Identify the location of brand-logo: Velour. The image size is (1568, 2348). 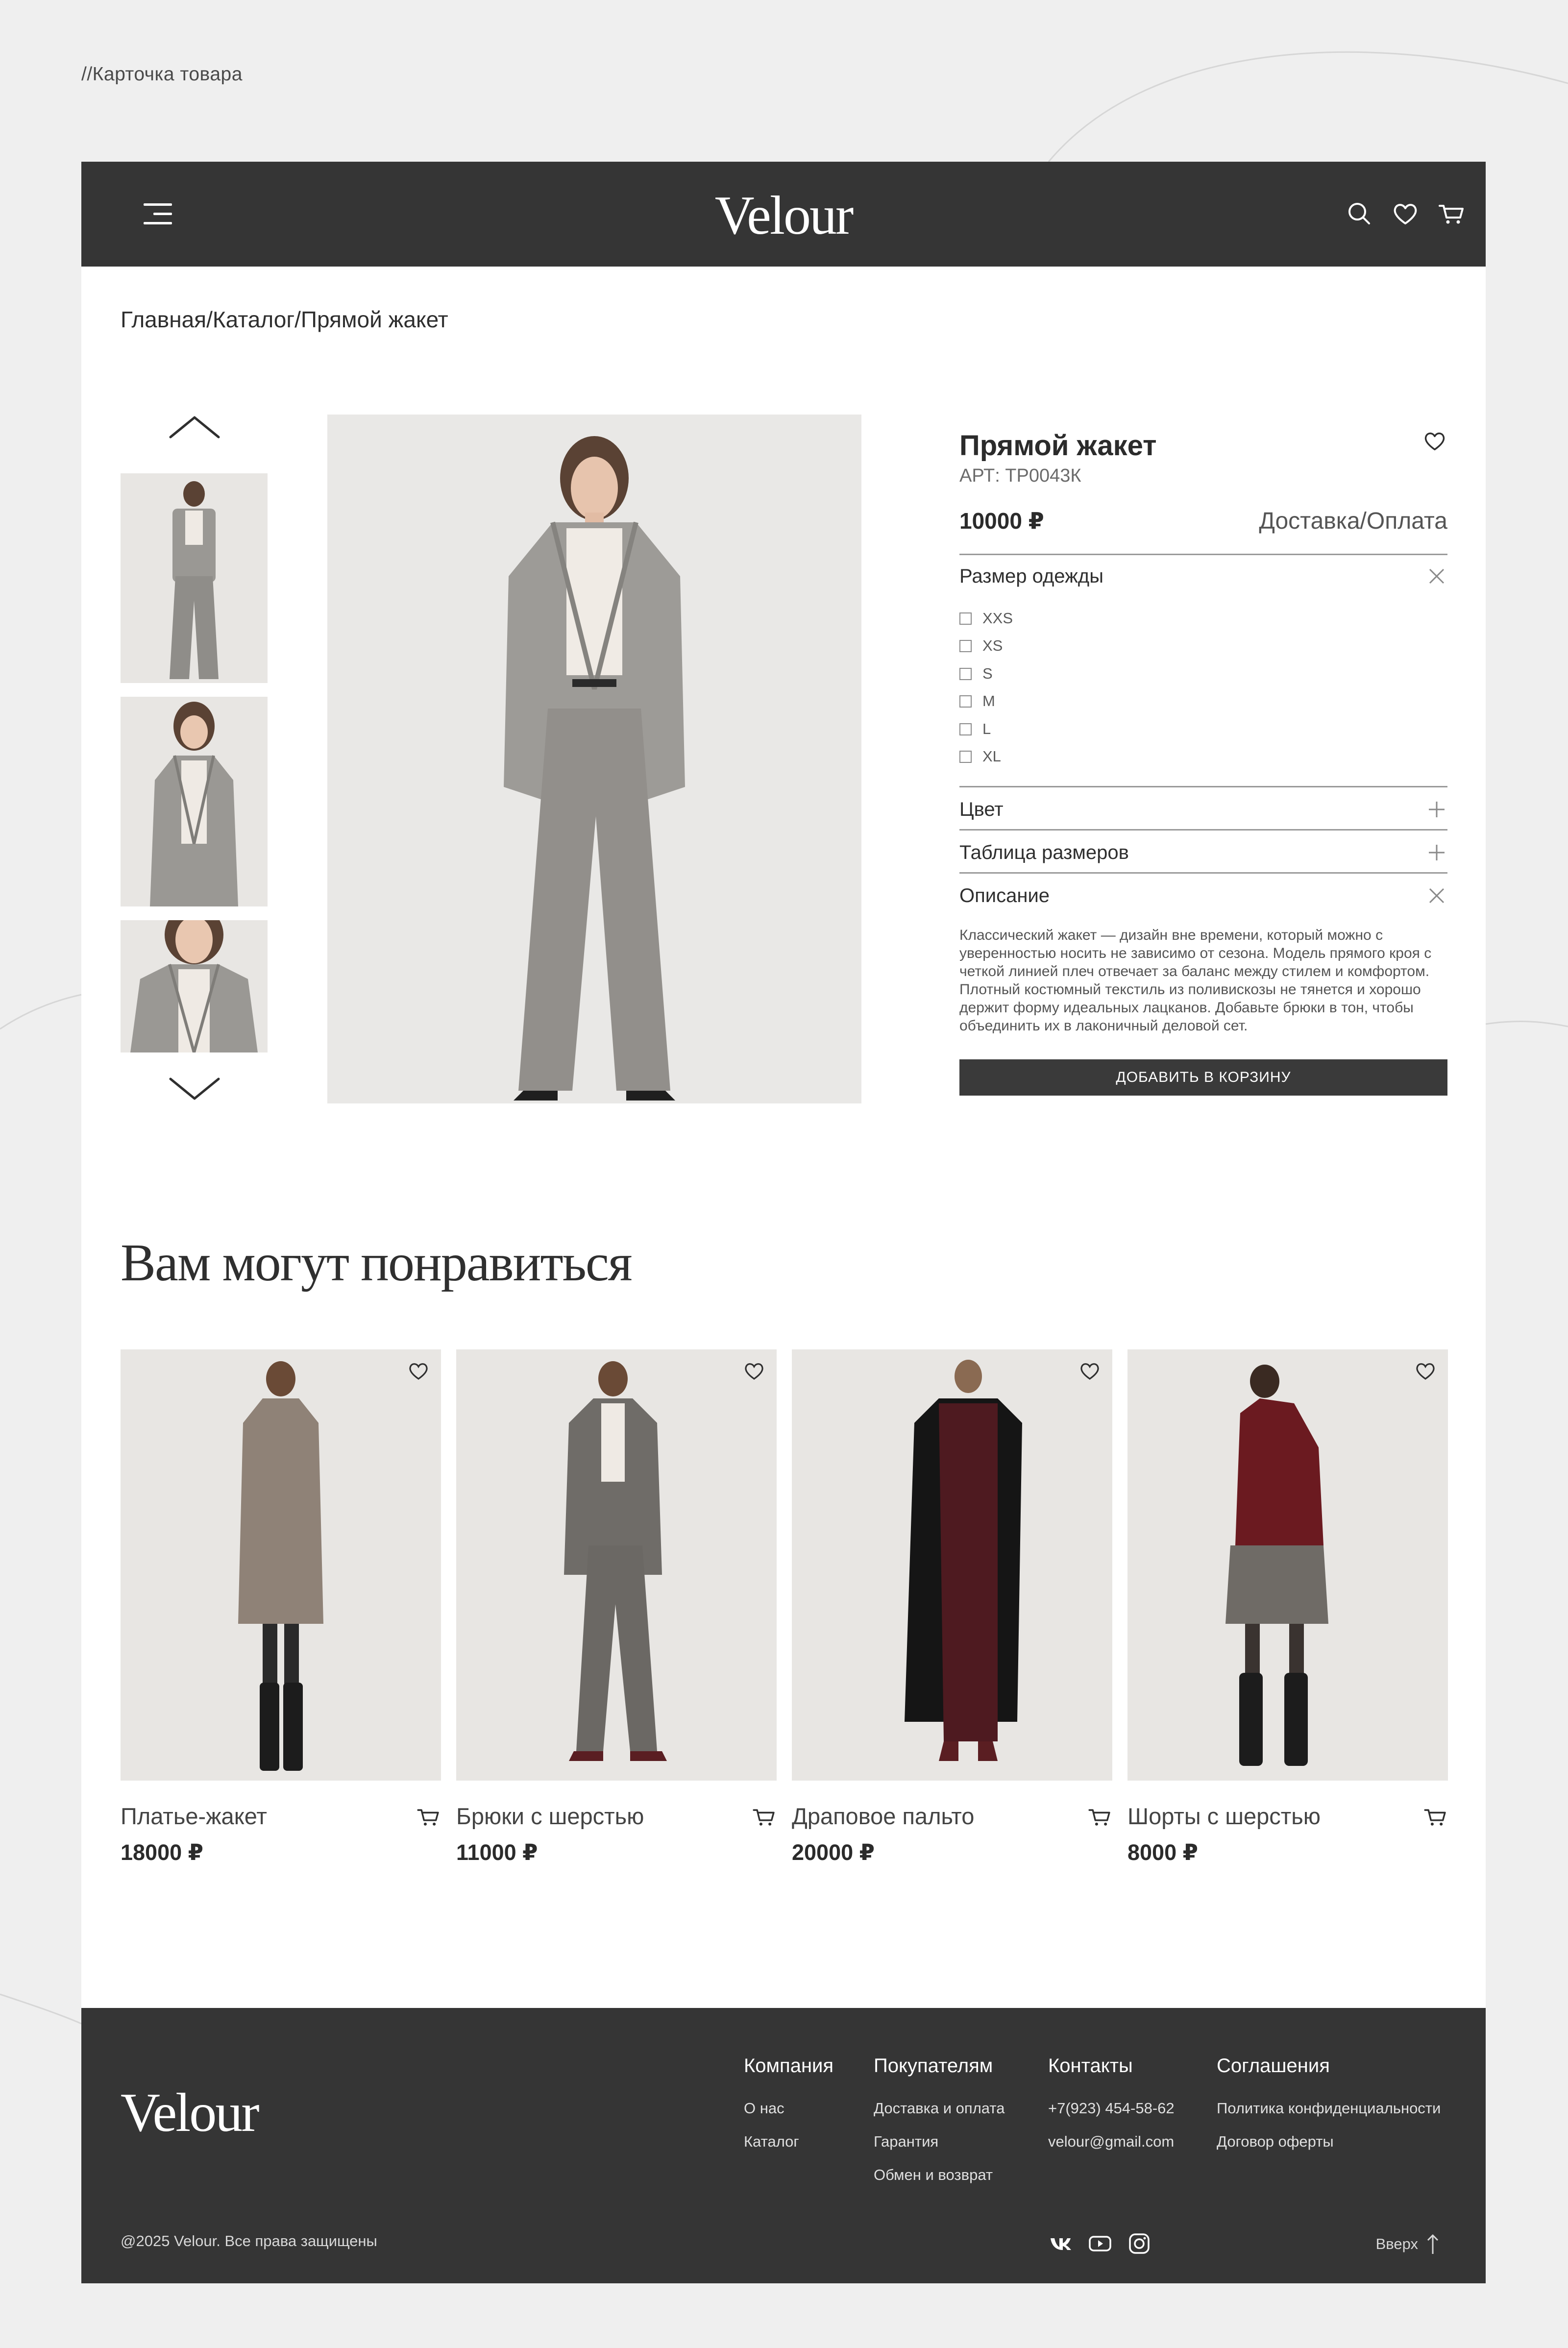
(783, 215).